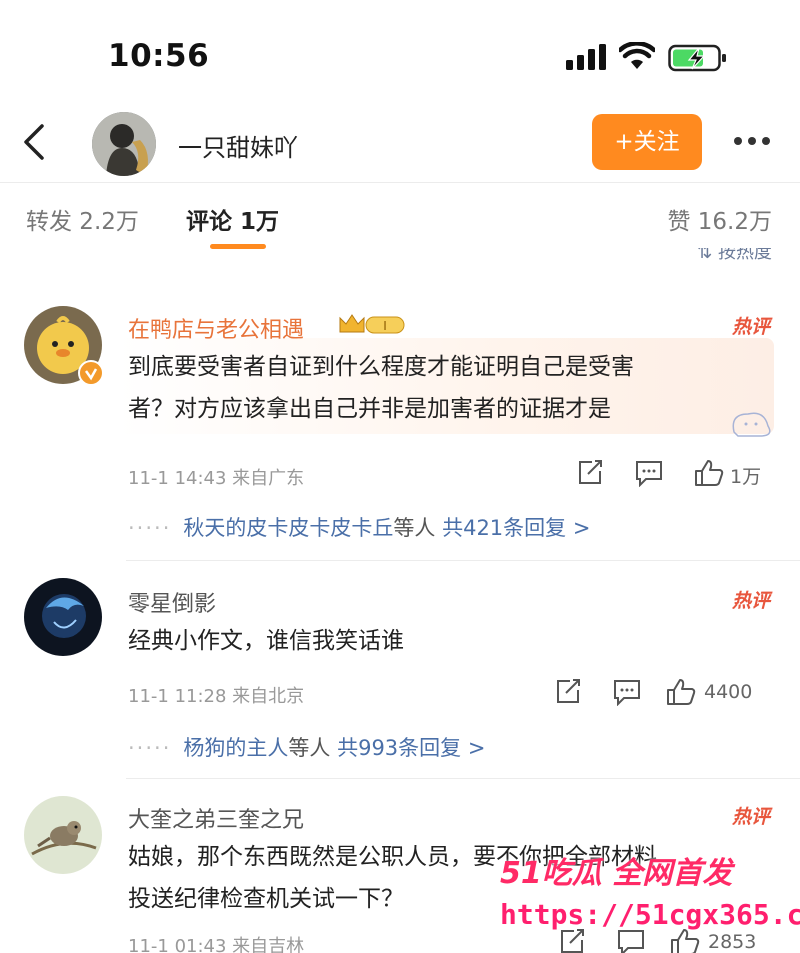  Describe the element at coordinates (172, 602) in the screenshot. I see `commenter-name: 零星倒影` at that location.